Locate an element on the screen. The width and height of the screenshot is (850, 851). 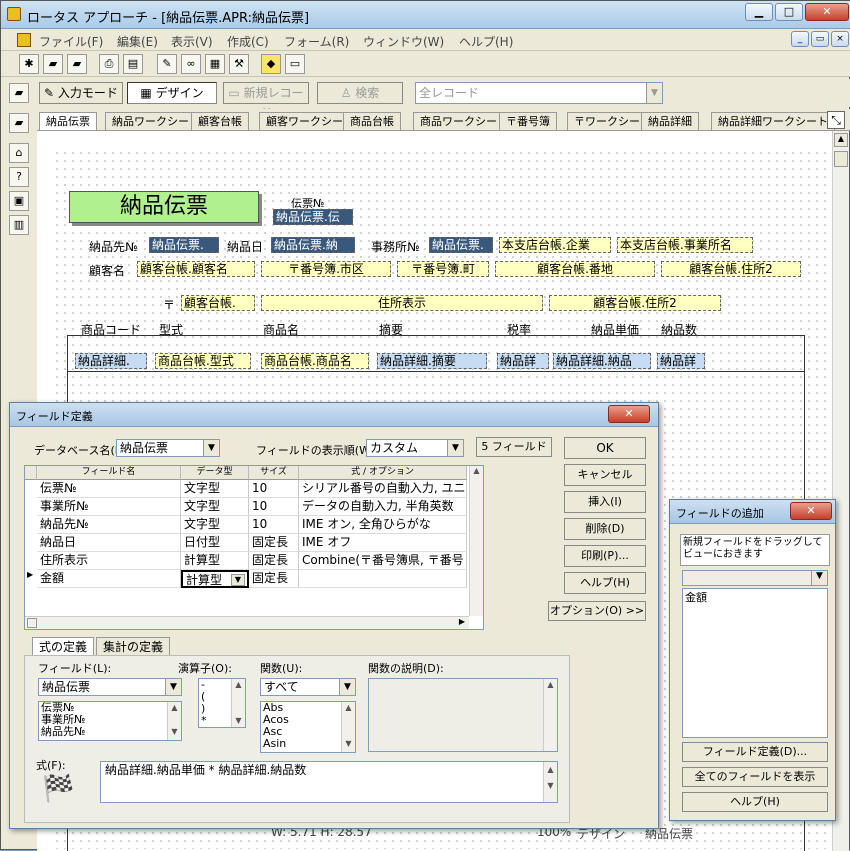
grid-cell: 納品日 is located at coordinates (109, 543).